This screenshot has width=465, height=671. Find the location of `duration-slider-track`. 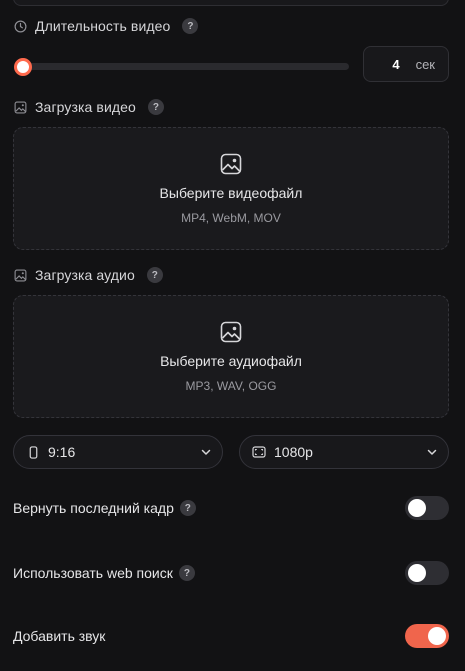

duration-slider-track is located at coordinates (185, 66).